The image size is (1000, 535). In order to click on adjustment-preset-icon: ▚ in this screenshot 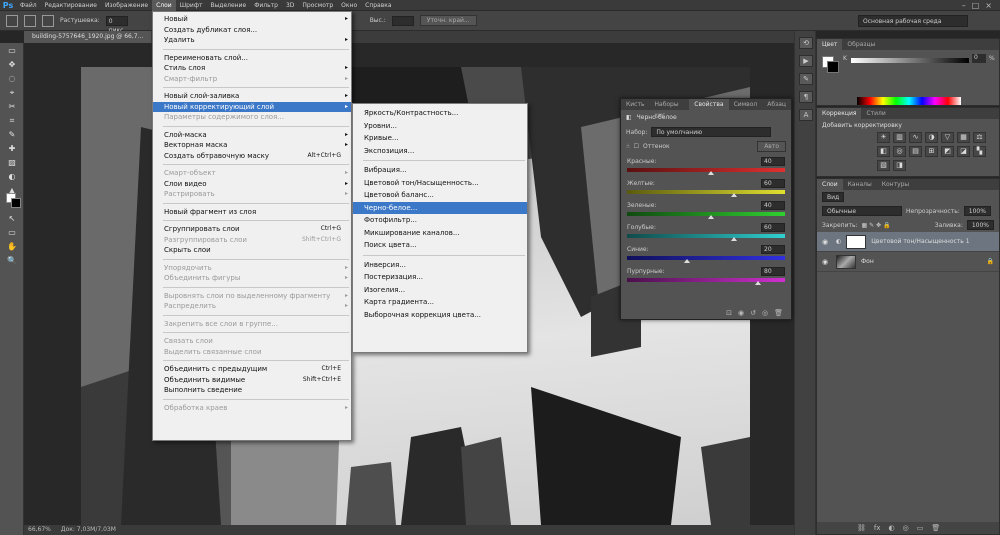, I will do `click(979, 151)`.